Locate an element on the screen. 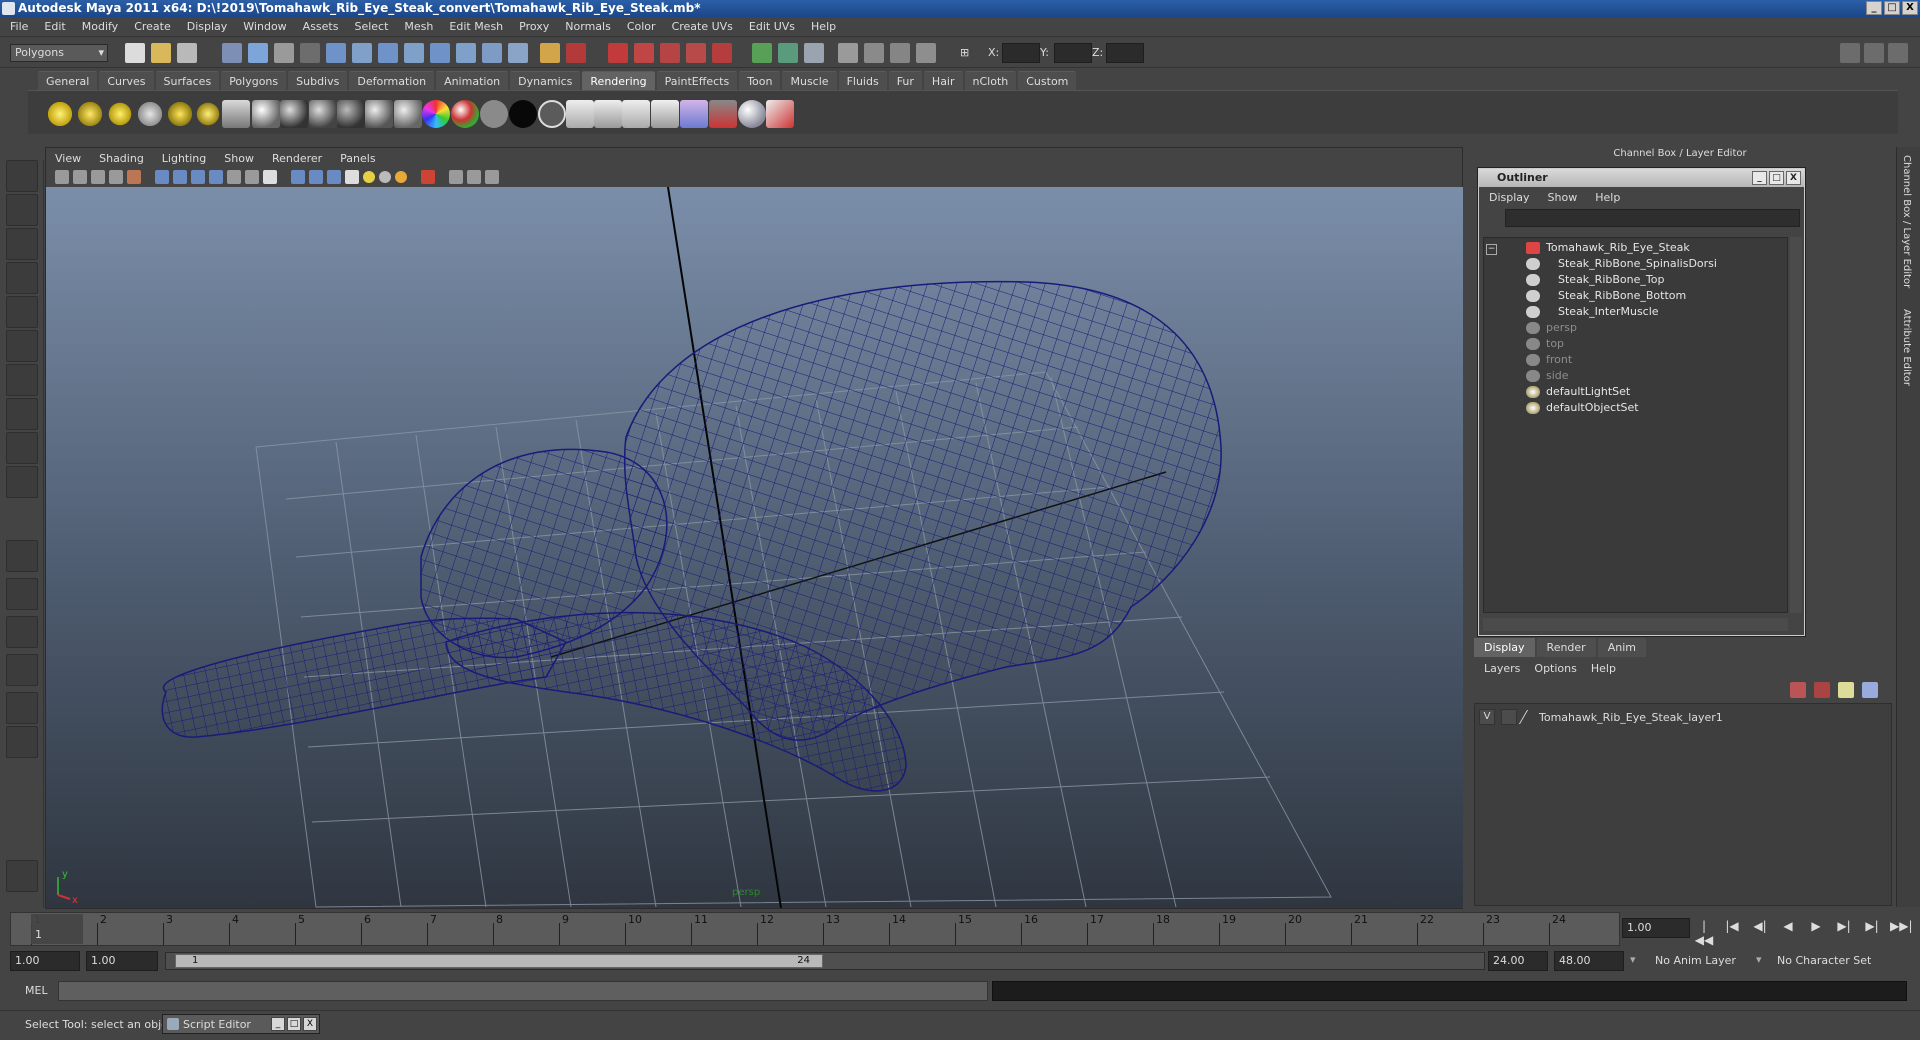 The height and width of the screenshot is (1040, 1920). command-input is located at coordinates (523, 991).